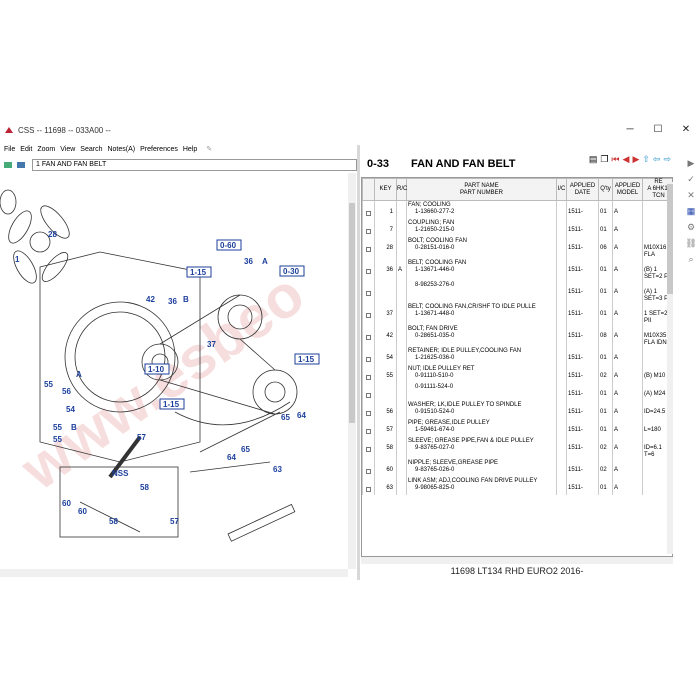 This screenshot has height=700, width=700. I want to click on maximize-icon: ☐, so click(658, 130).